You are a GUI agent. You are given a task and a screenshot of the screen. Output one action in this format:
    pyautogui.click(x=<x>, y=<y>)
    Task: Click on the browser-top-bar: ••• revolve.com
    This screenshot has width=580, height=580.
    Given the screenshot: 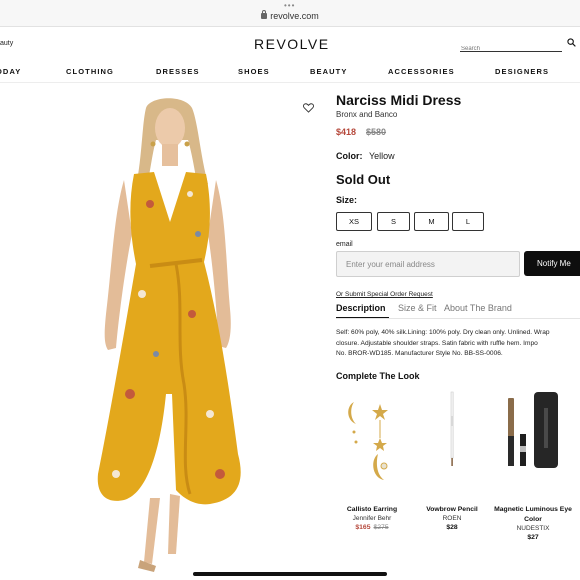 What is the action you would take?
    pyautogui.click(x=290, y=13)
    